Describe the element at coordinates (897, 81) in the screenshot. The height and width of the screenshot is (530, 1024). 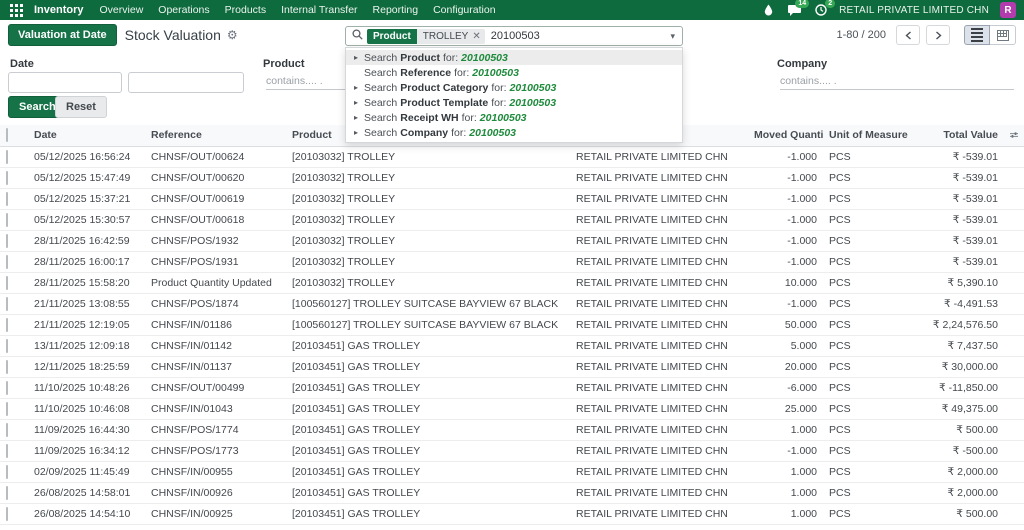
I see `company-filter-input` at that location.